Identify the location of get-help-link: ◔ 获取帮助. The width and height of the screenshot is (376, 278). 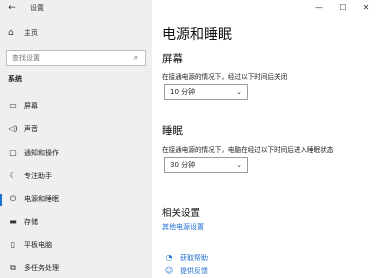
(212, 258).